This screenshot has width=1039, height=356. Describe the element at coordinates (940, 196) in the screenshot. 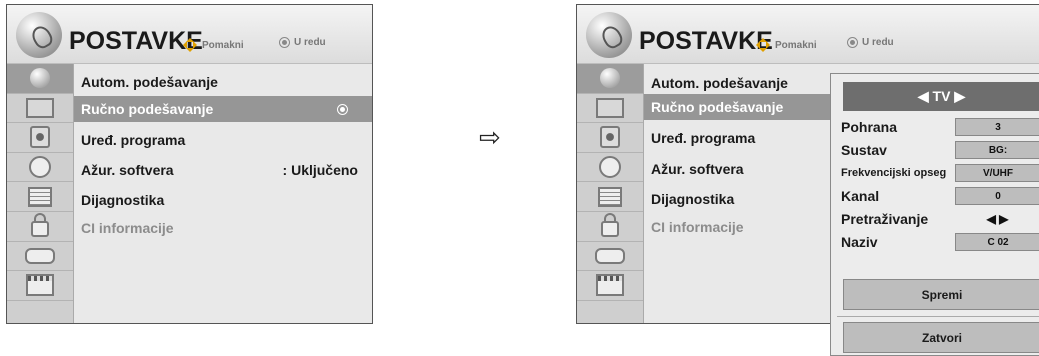

I see `submenu-row-channel: Kanal 0` at that location.